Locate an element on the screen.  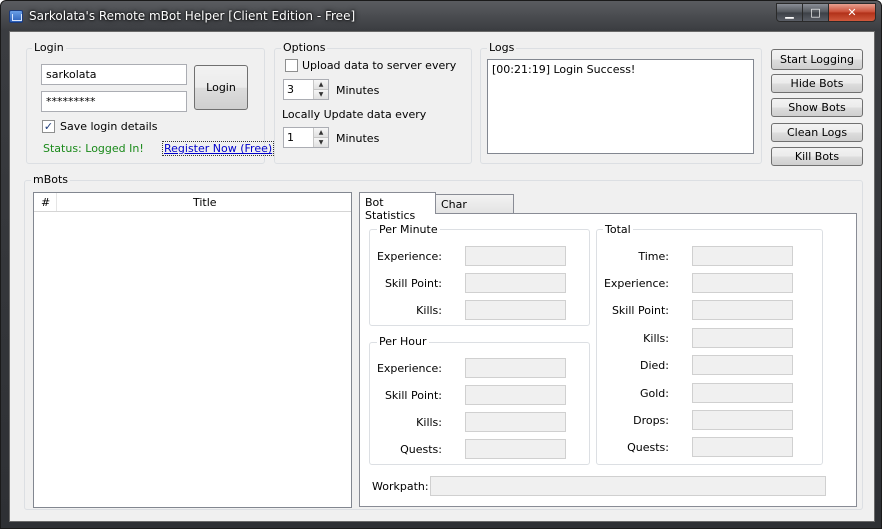
total-died-field is located at coordinates (742, 365).